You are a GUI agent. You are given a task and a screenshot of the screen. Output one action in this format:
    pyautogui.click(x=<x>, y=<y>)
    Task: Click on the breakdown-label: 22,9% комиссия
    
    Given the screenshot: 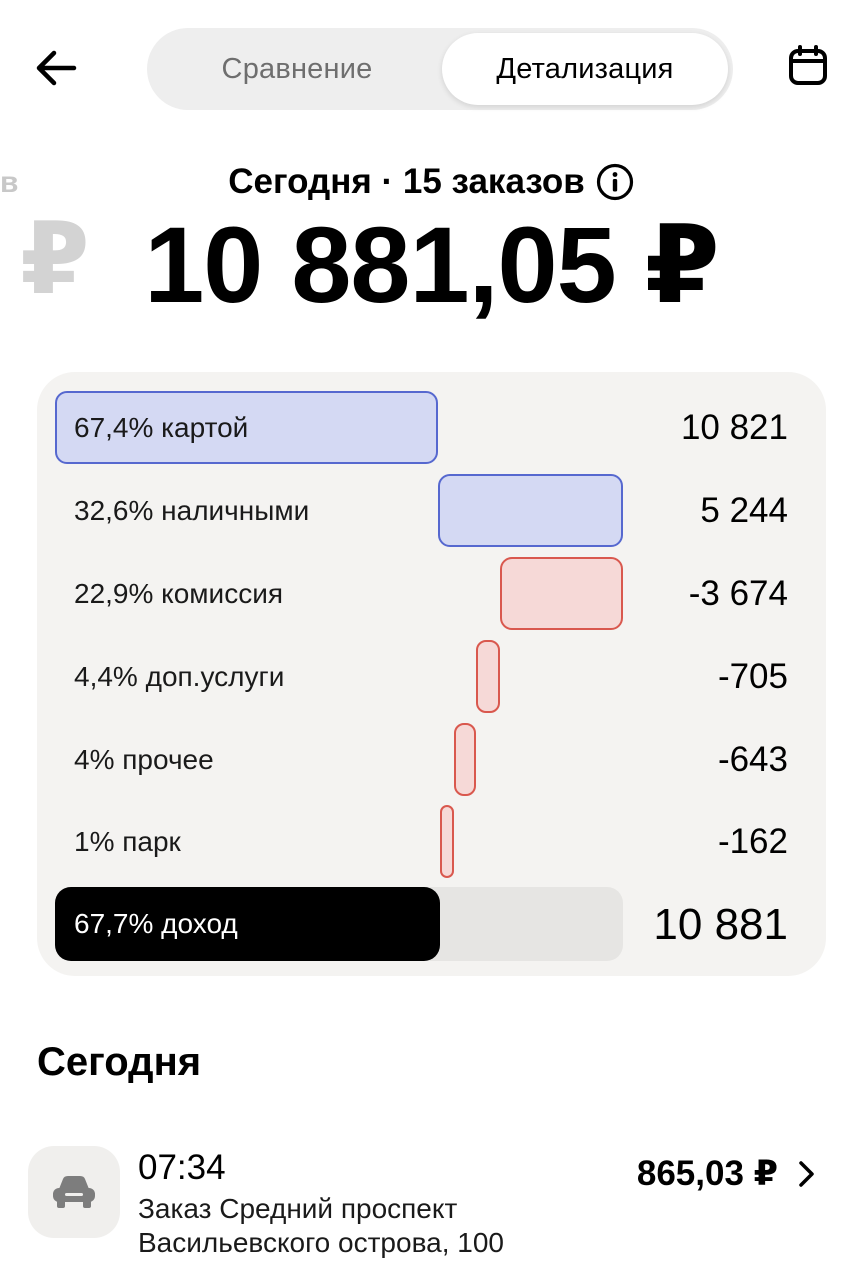 What is the action you would take?
    pyautogui.click(x=179, y=593)
    